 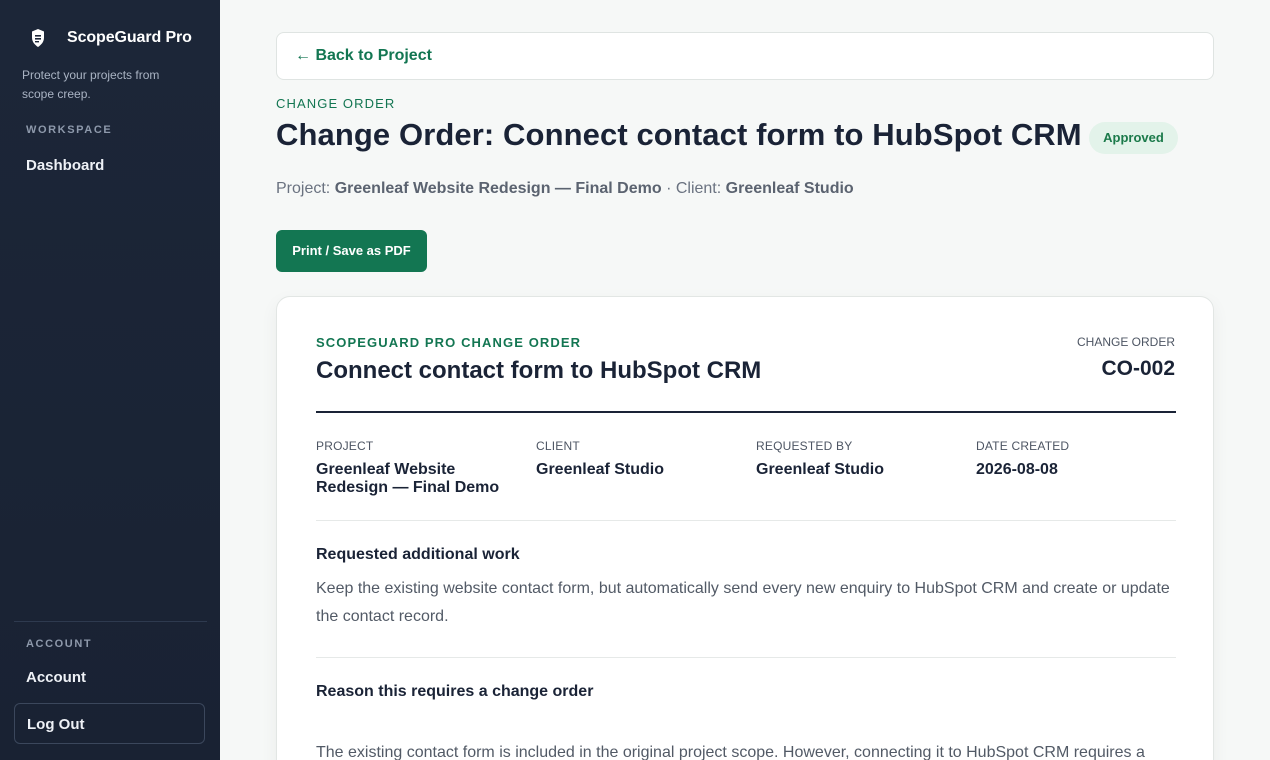 What do you see at coordinates (698, 188) in the screenshot?
I see `client-prefix: Client:` at bounding box center [698, 188].